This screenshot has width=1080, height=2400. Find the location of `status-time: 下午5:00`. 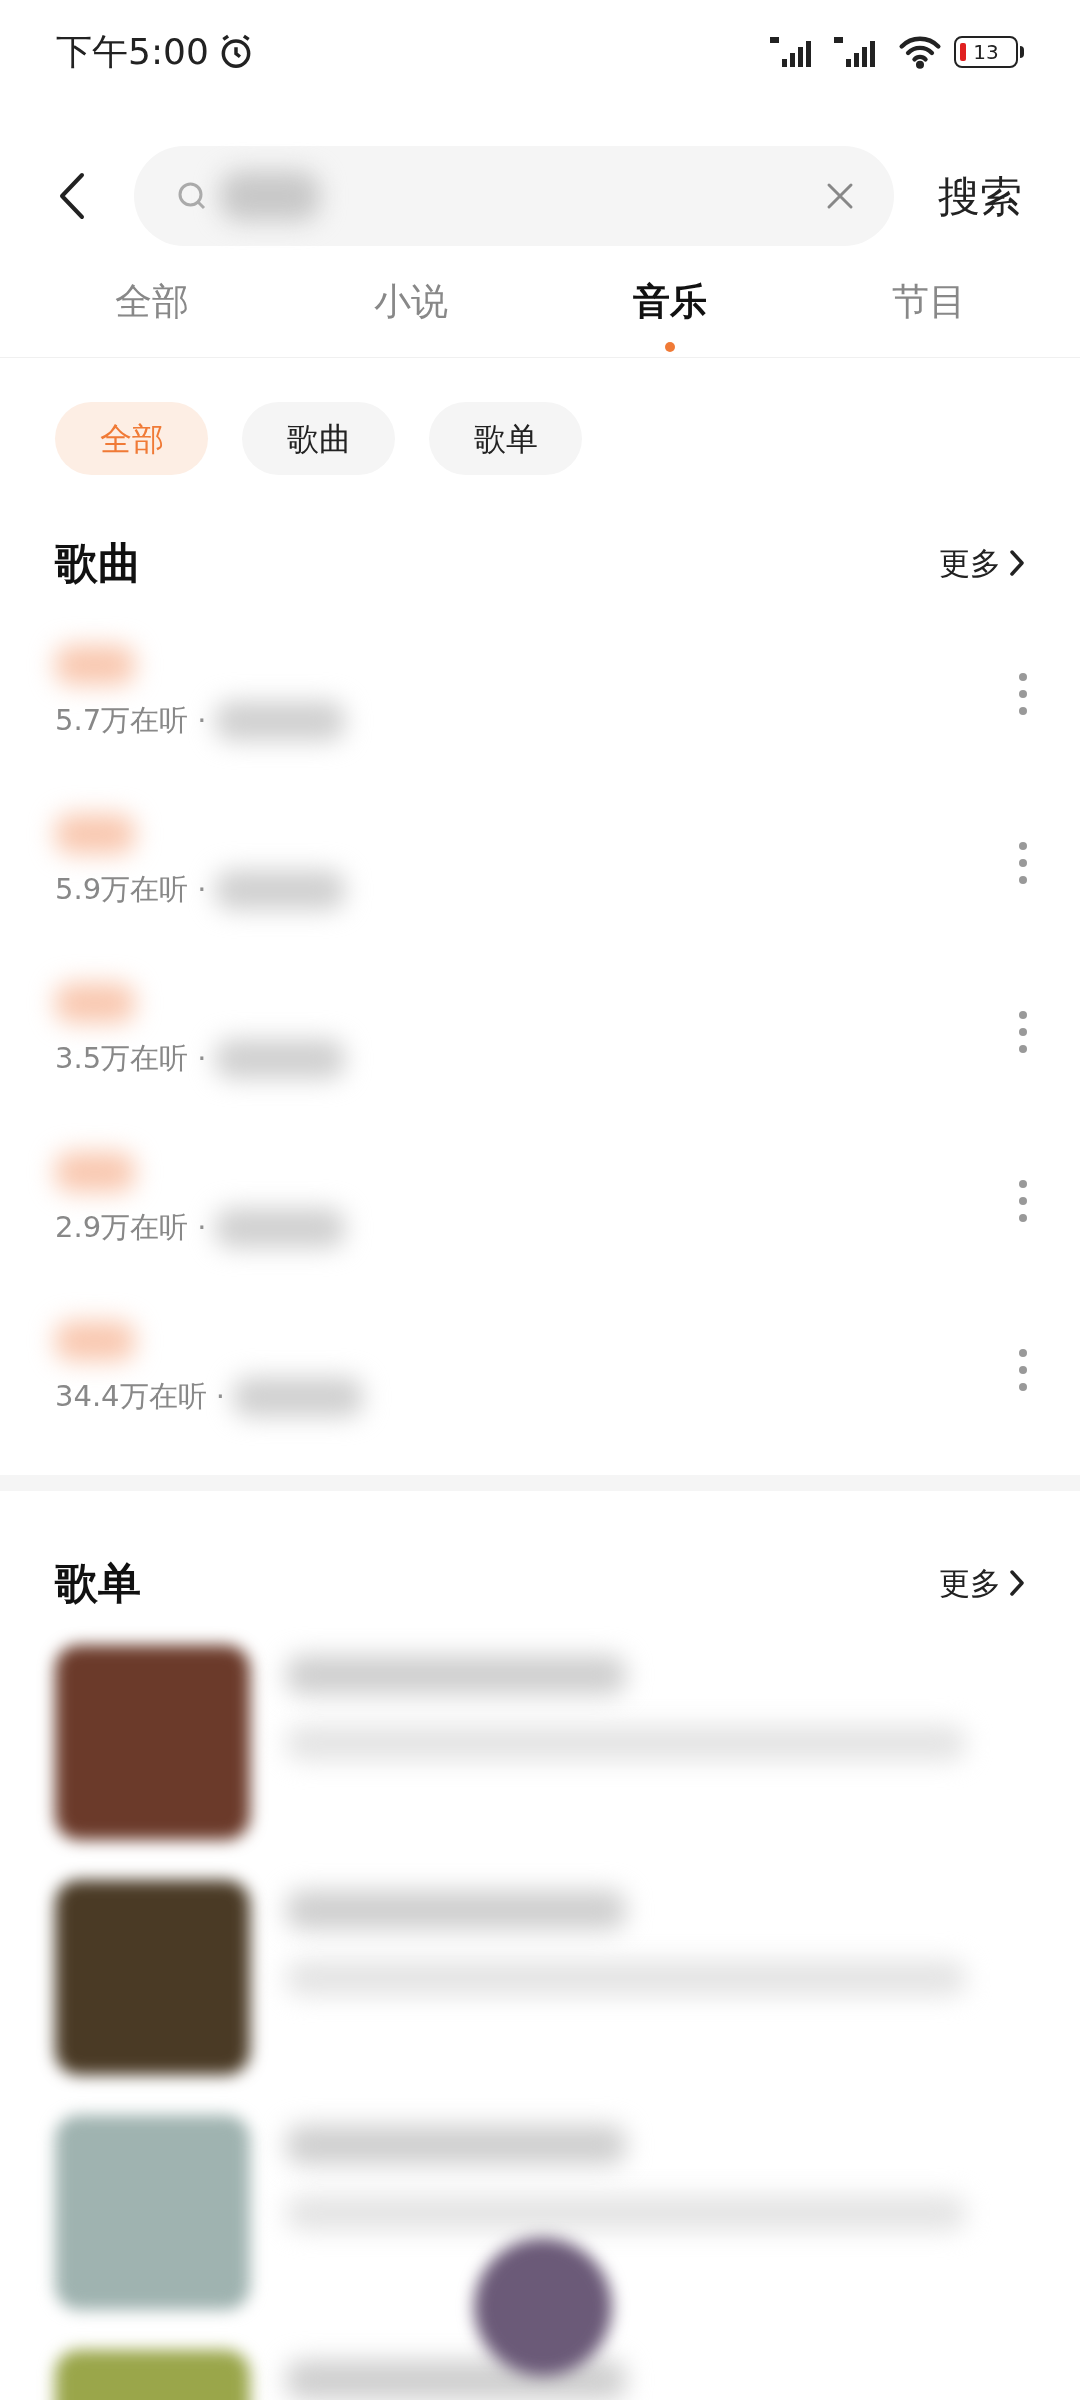

status-time: 下午5:00 is located at coordinates (132, 52).